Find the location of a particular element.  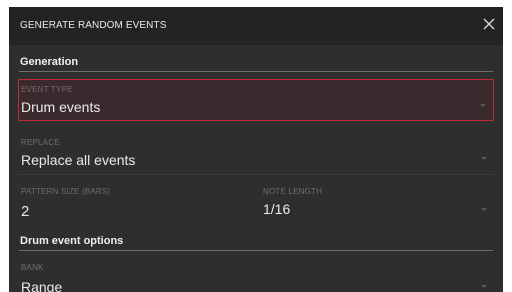

bank-label: BANK is located at coordinates (32, 267).